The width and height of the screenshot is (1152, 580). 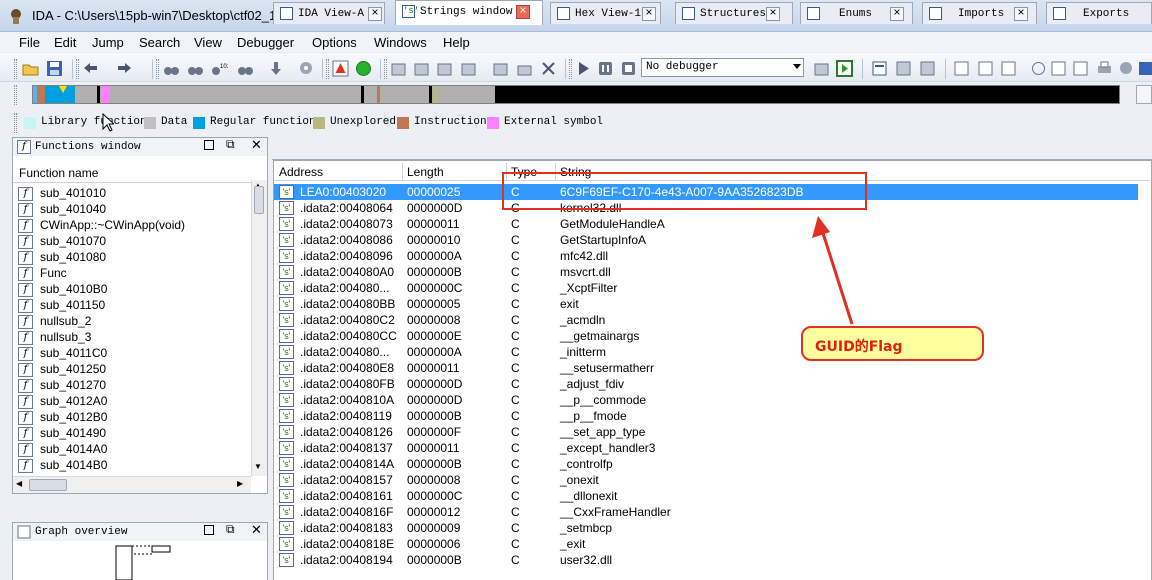 What do you see at coordinates (706, 320) in the screenshot?
I see `string-row: 's' .idata2:004080C2 00000008 C _acmdln` at bounding box center [706, 320].